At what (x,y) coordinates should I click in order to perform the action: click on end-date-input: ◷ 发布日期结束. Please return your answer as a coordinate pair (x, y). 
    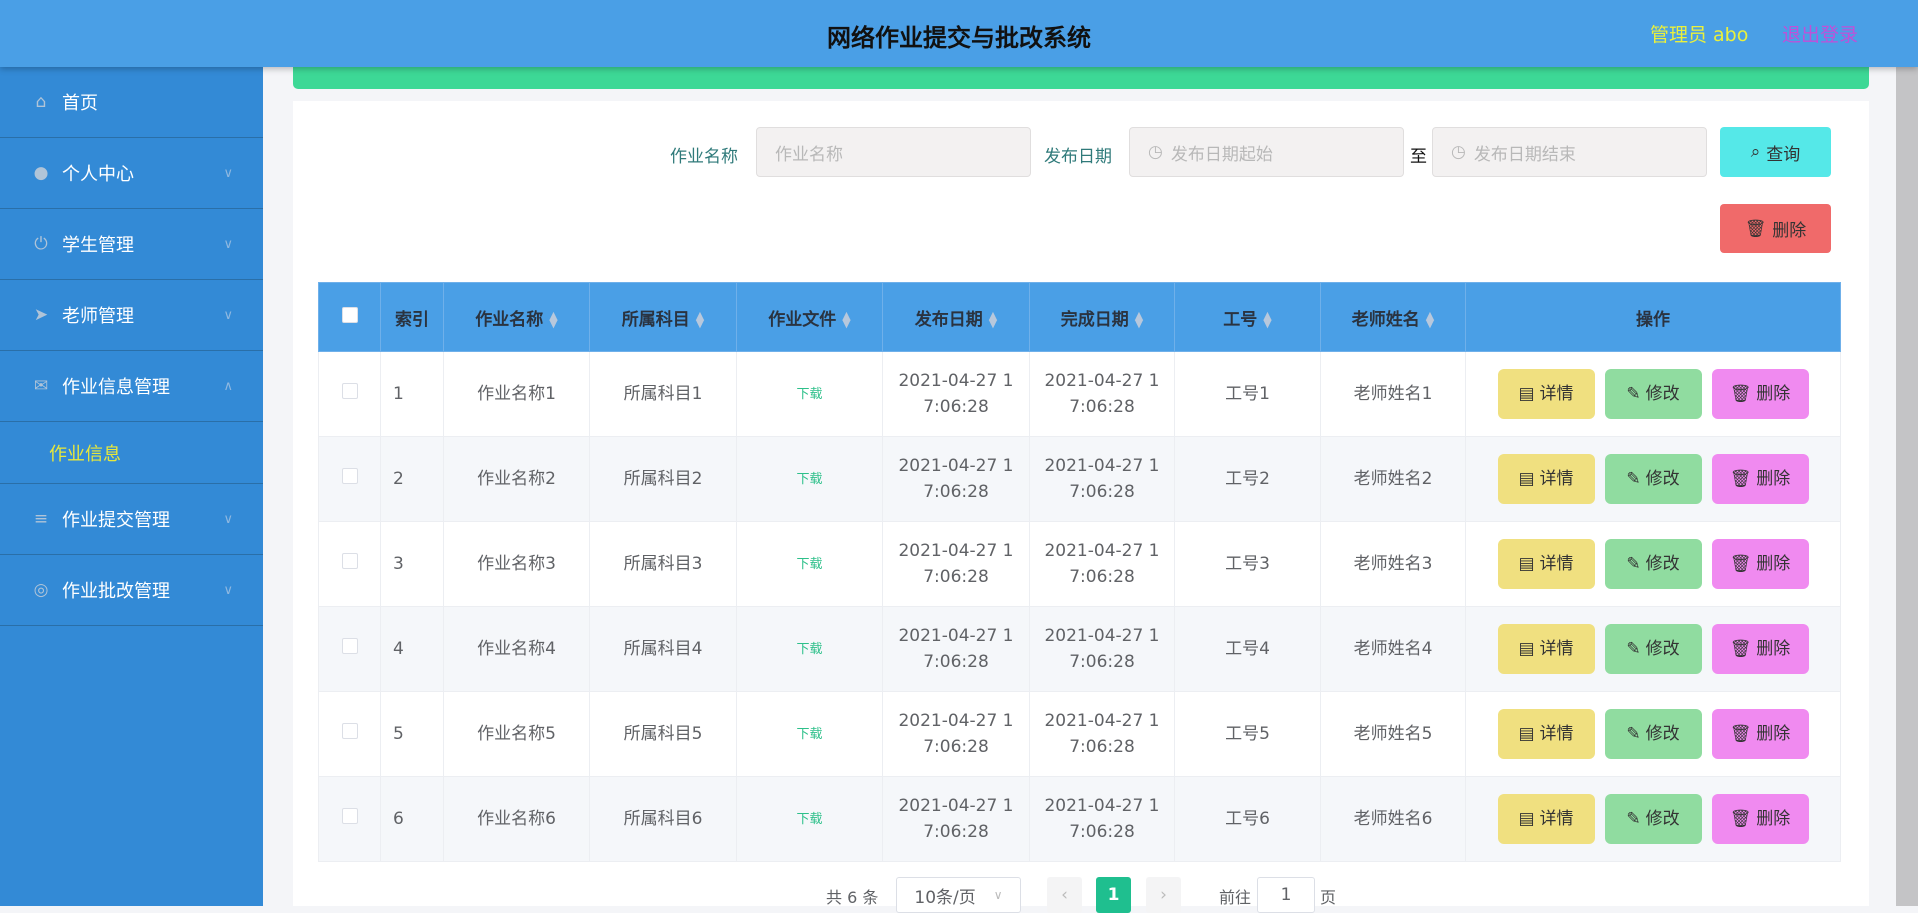
    Looking at the image, I should click on (1569, 152).